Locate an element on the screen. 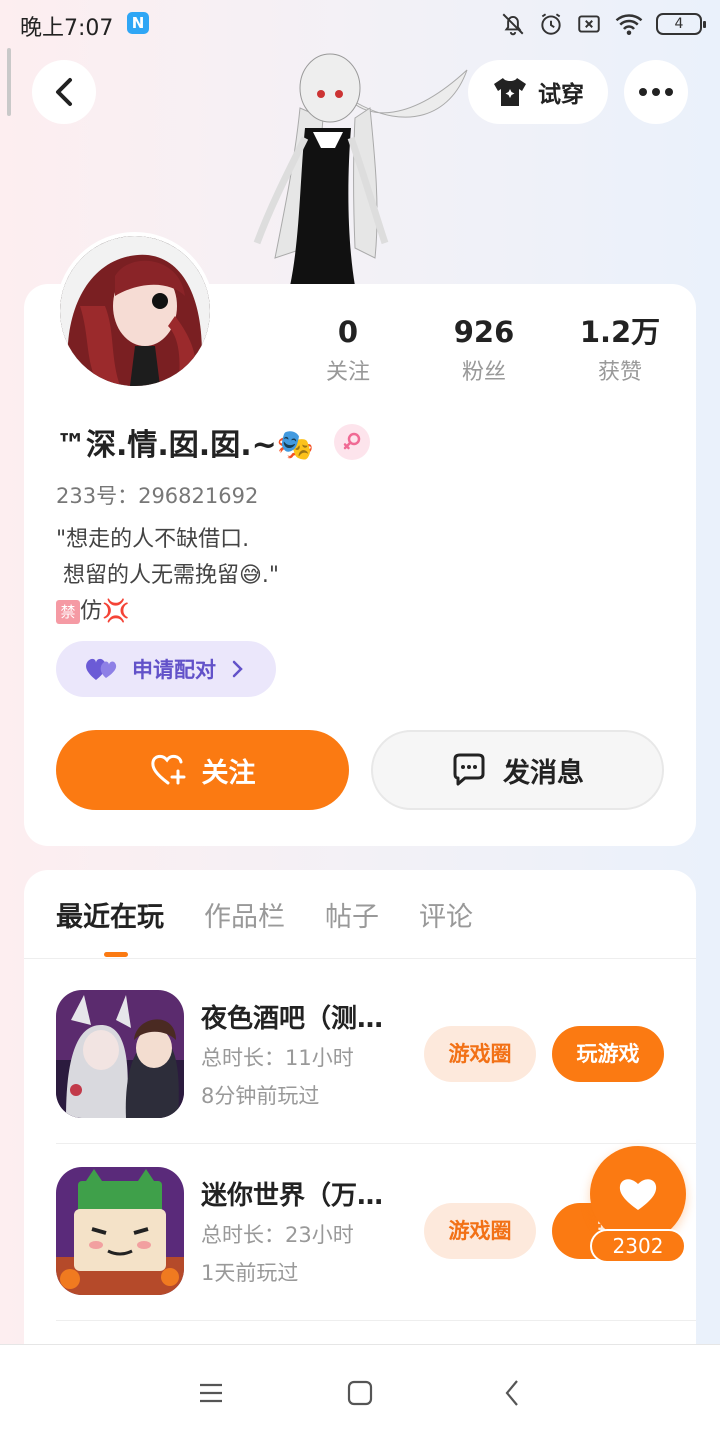  stat-likes-value: 1.2万 is located at coordinates (620, 332).